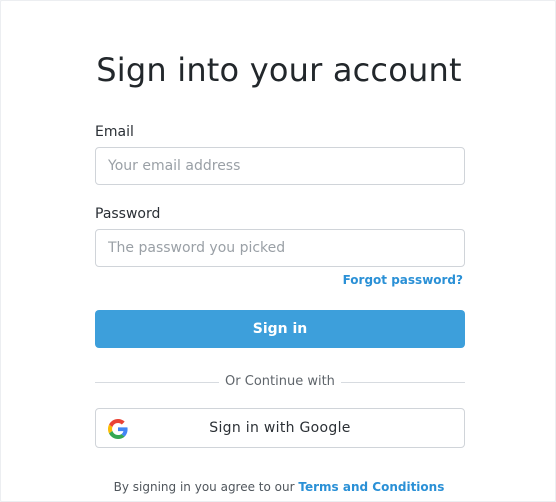 The image size is (556, 502). Describe the element at coordinates (403, 280) in the screenshot. I see `forgot-password-link: Forgot password?` at that location.